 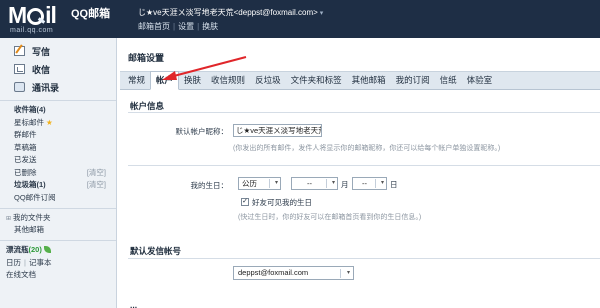 I want to click on header-links: 邮箱首页 | 设置 | 换肤, so click(x=178, y=26).